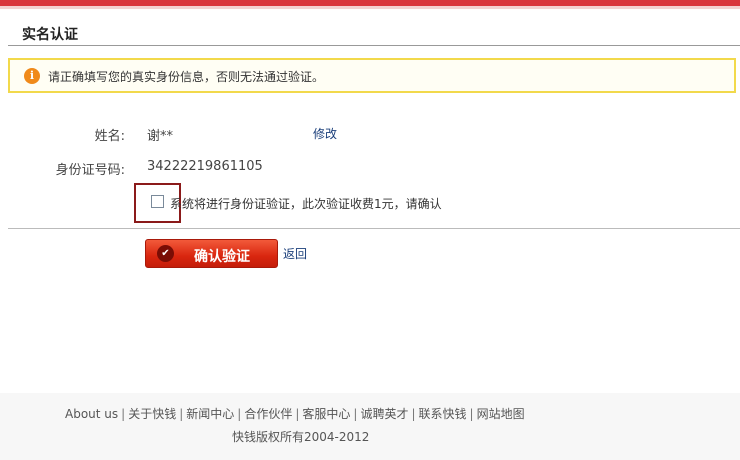 This screenshot has height=460, width=740. Describe the element at coordinates (32, 76) in the screenshot. I see `info-icon: i` at that location.